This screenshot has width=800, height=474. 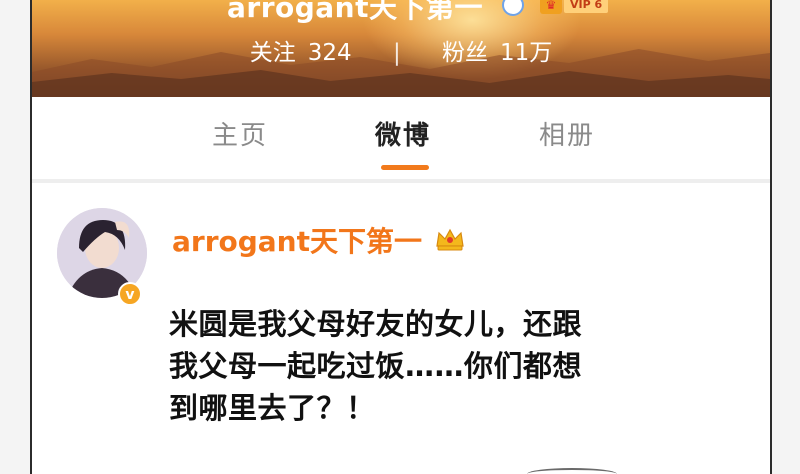 I want to click on vip-level: VIP 6, so click(x=586, y=6).